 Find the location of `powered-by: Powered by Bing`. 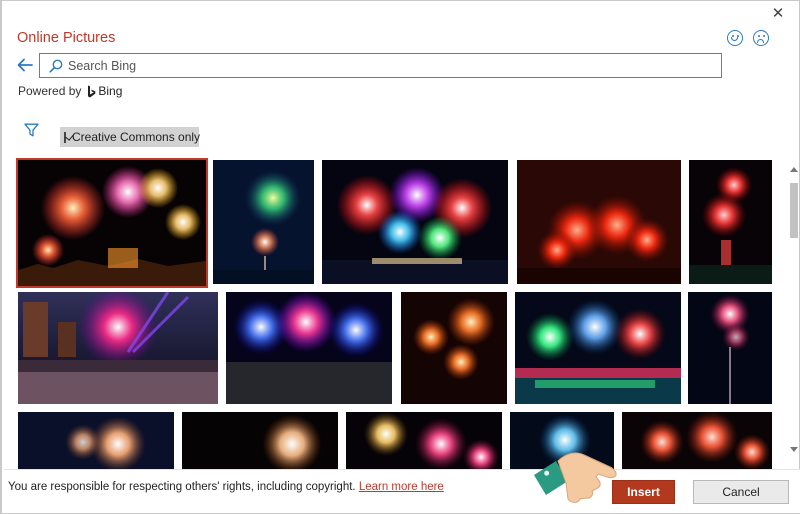

powered-by: Powered by Bing is located at coordinates (70, 91).